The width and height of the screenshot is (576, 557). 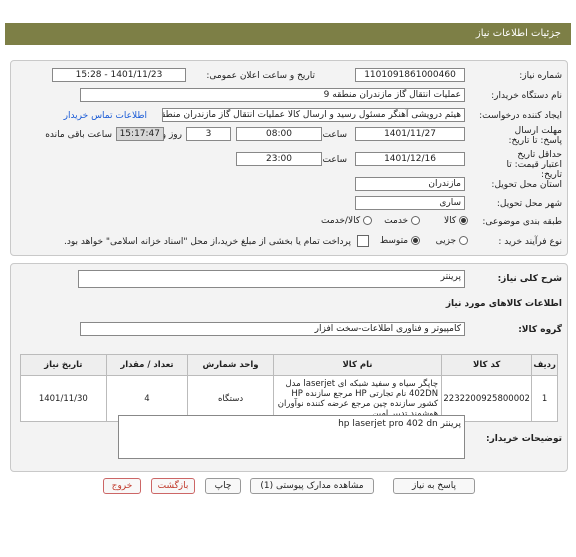 What do you see at coordinates (279, 159) in the screenshot?
I see `validity-time-field: 23:00` at bounding box center [279, 159].